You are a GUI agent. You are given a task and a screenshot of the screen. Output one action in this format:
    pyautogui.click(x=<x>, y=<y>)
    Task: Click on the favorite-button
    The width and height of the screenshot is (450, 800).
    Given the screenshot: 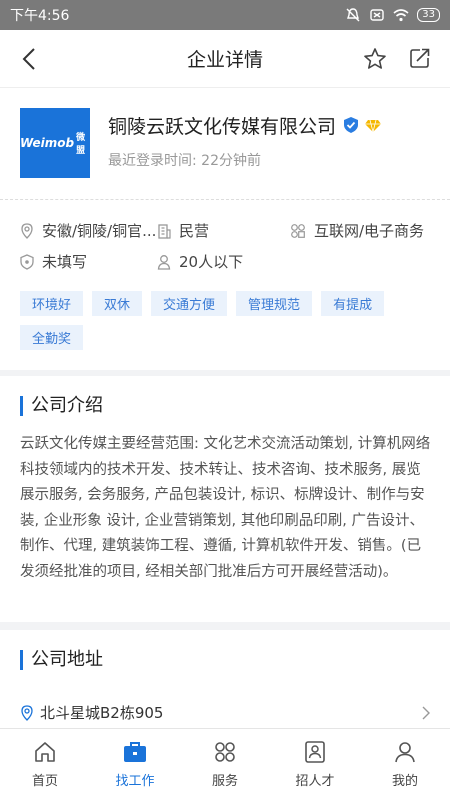 What is the action you would take?
    pyautogui.click(x=375, y=59)
    